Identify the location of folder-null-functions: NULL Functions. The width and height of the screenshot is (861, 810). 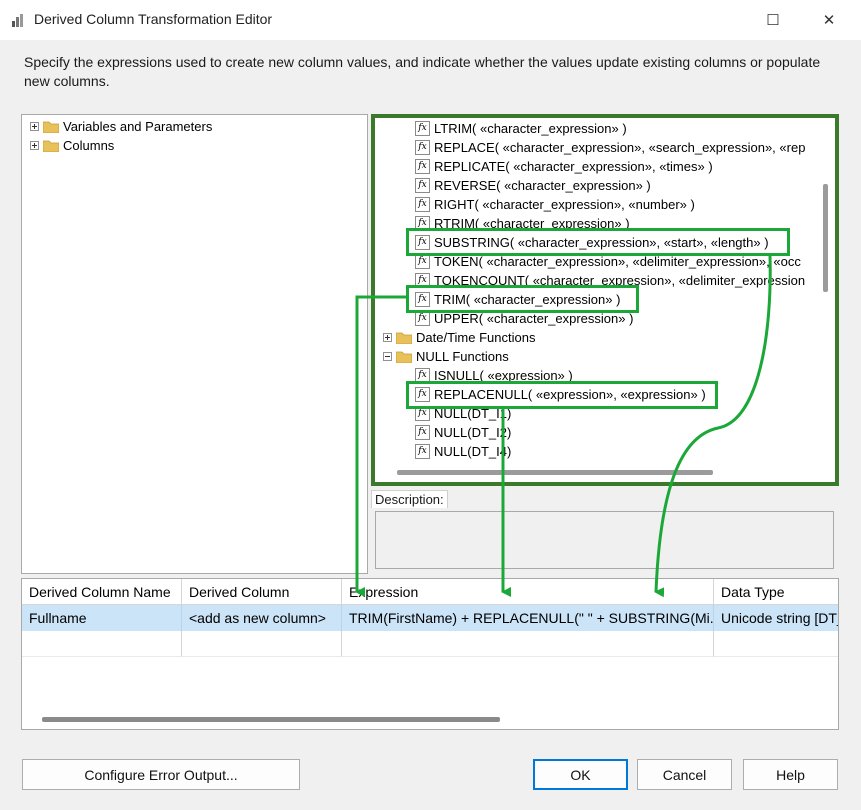
(446, 356).